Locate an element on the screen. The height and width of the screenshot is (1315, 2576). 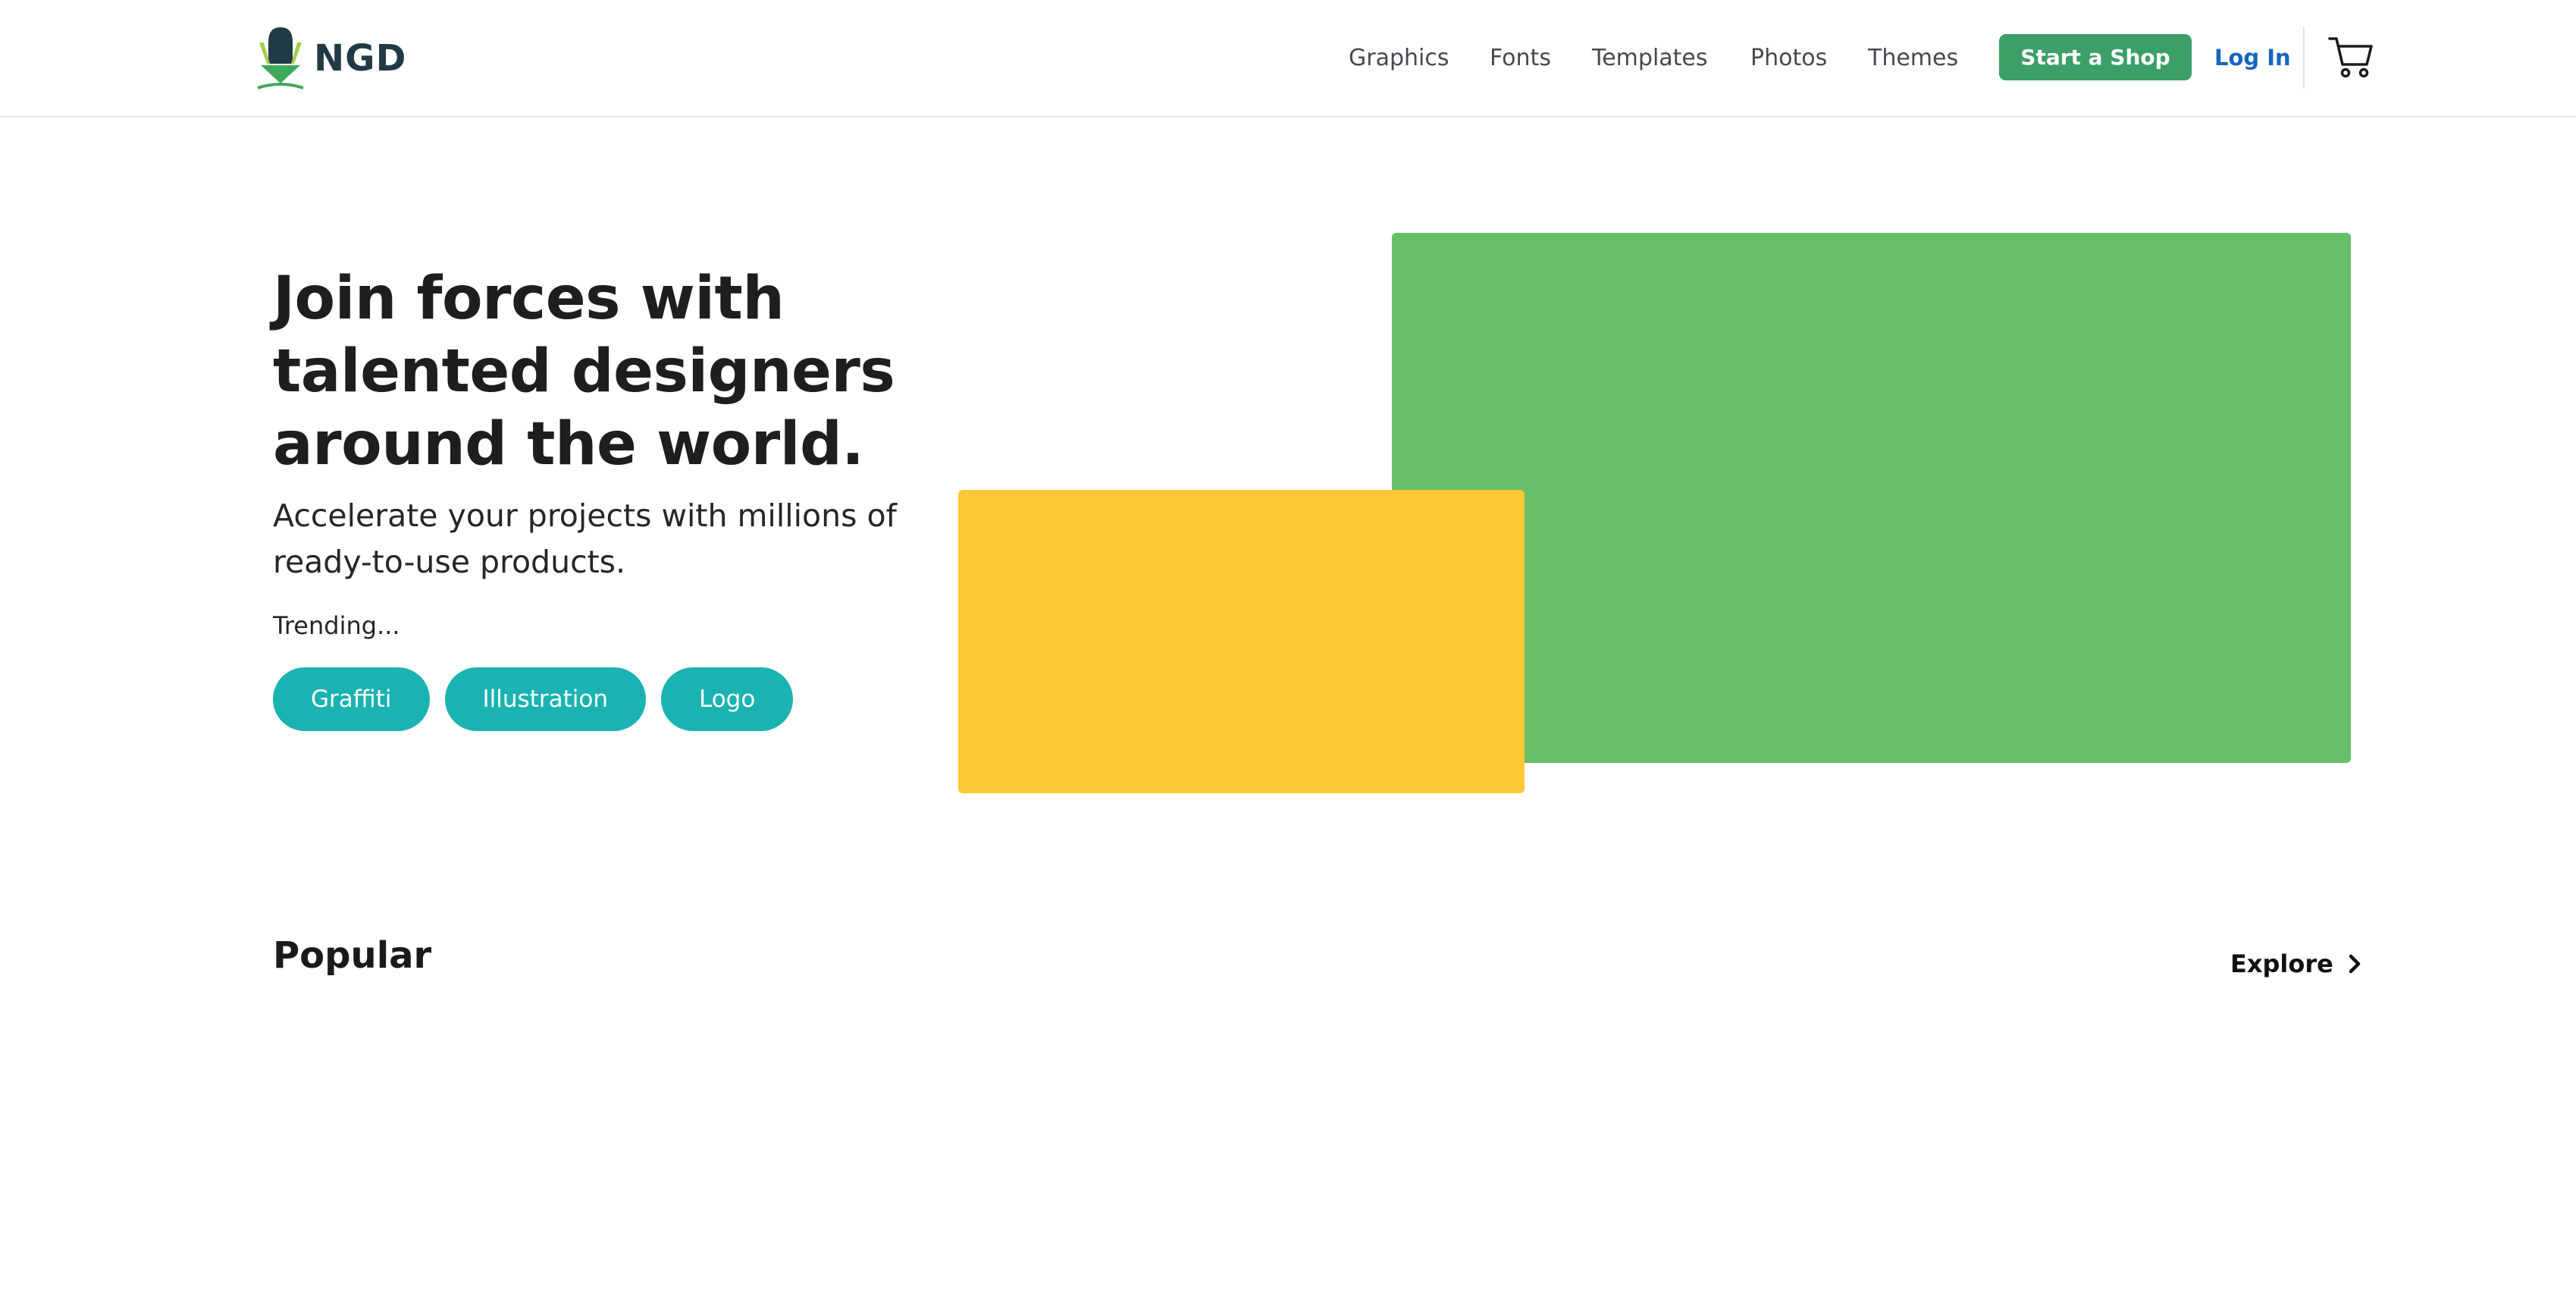
ngd-logo-icon is located at coordinates (280, 58).